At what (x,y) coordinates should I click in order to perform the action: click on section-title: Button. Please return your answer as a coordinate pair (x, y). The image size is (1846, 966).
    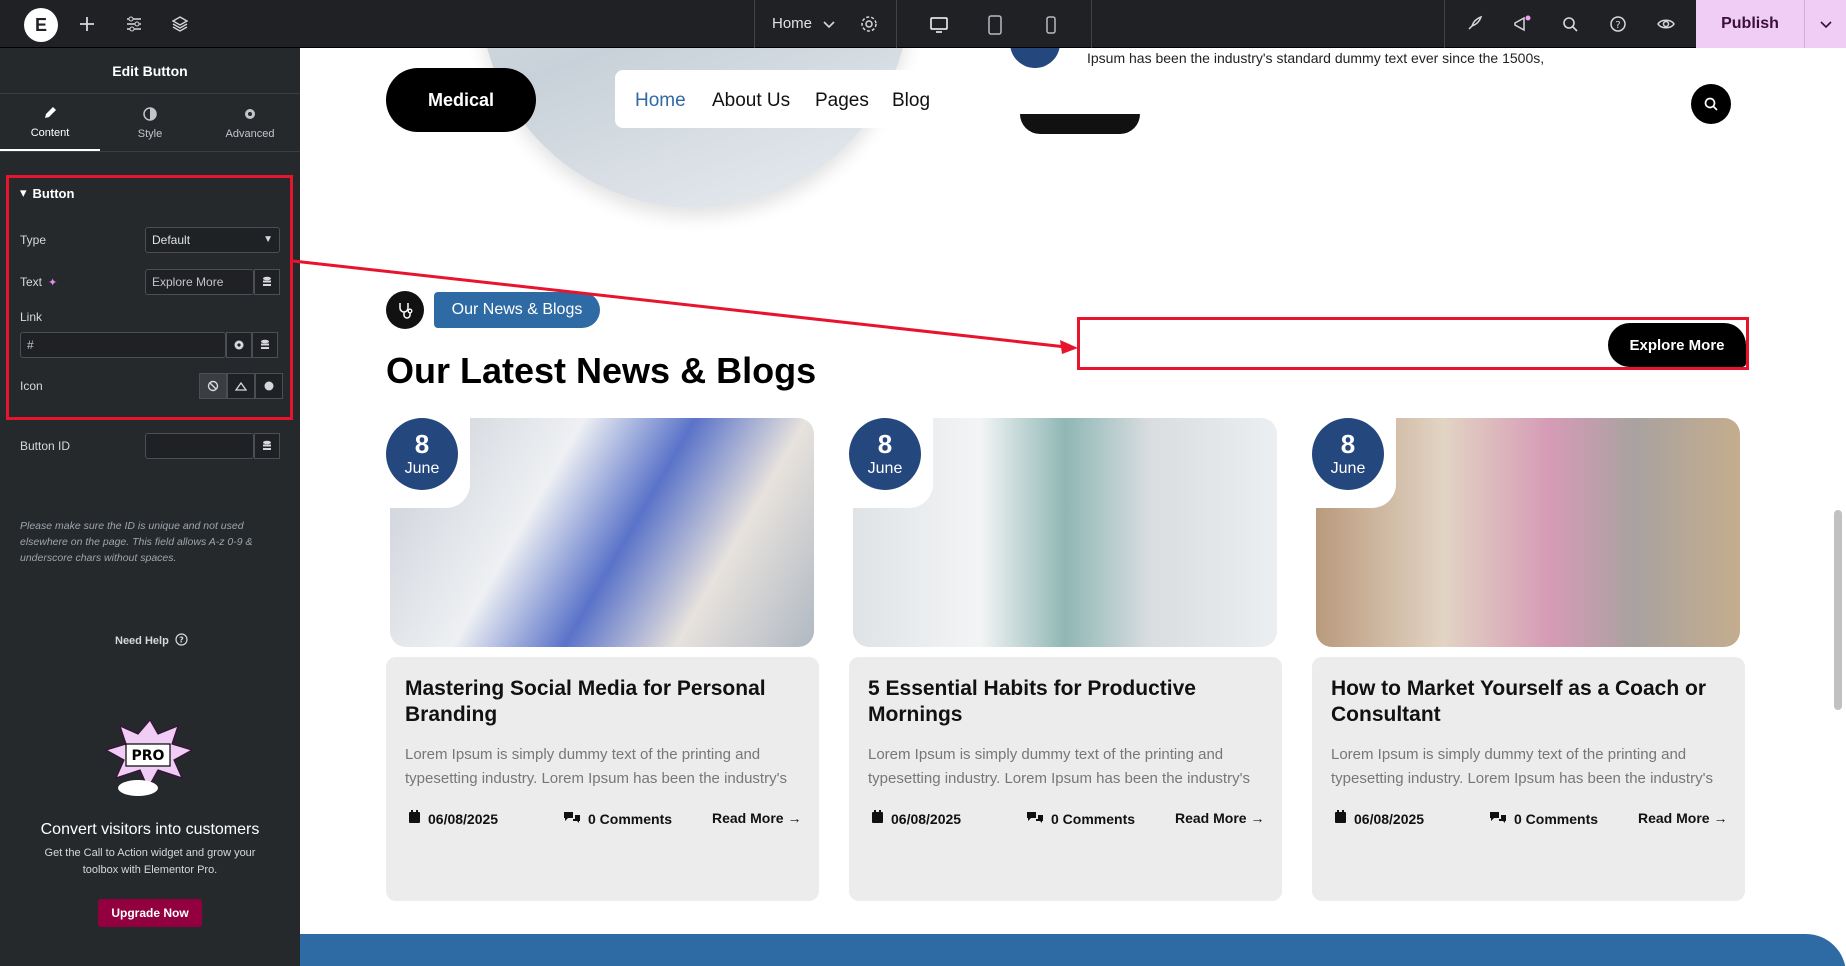
    Looking at the image, I should click on (53, 193).